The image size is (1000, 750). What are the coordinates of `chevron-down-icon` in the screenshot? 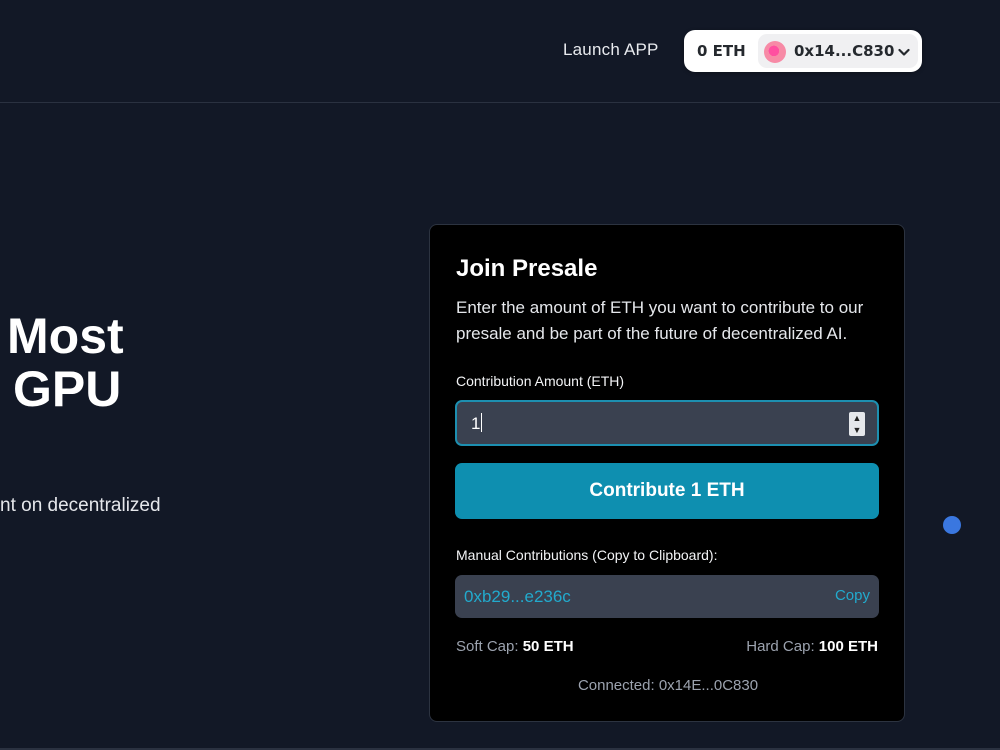 It's located at (904, 53).